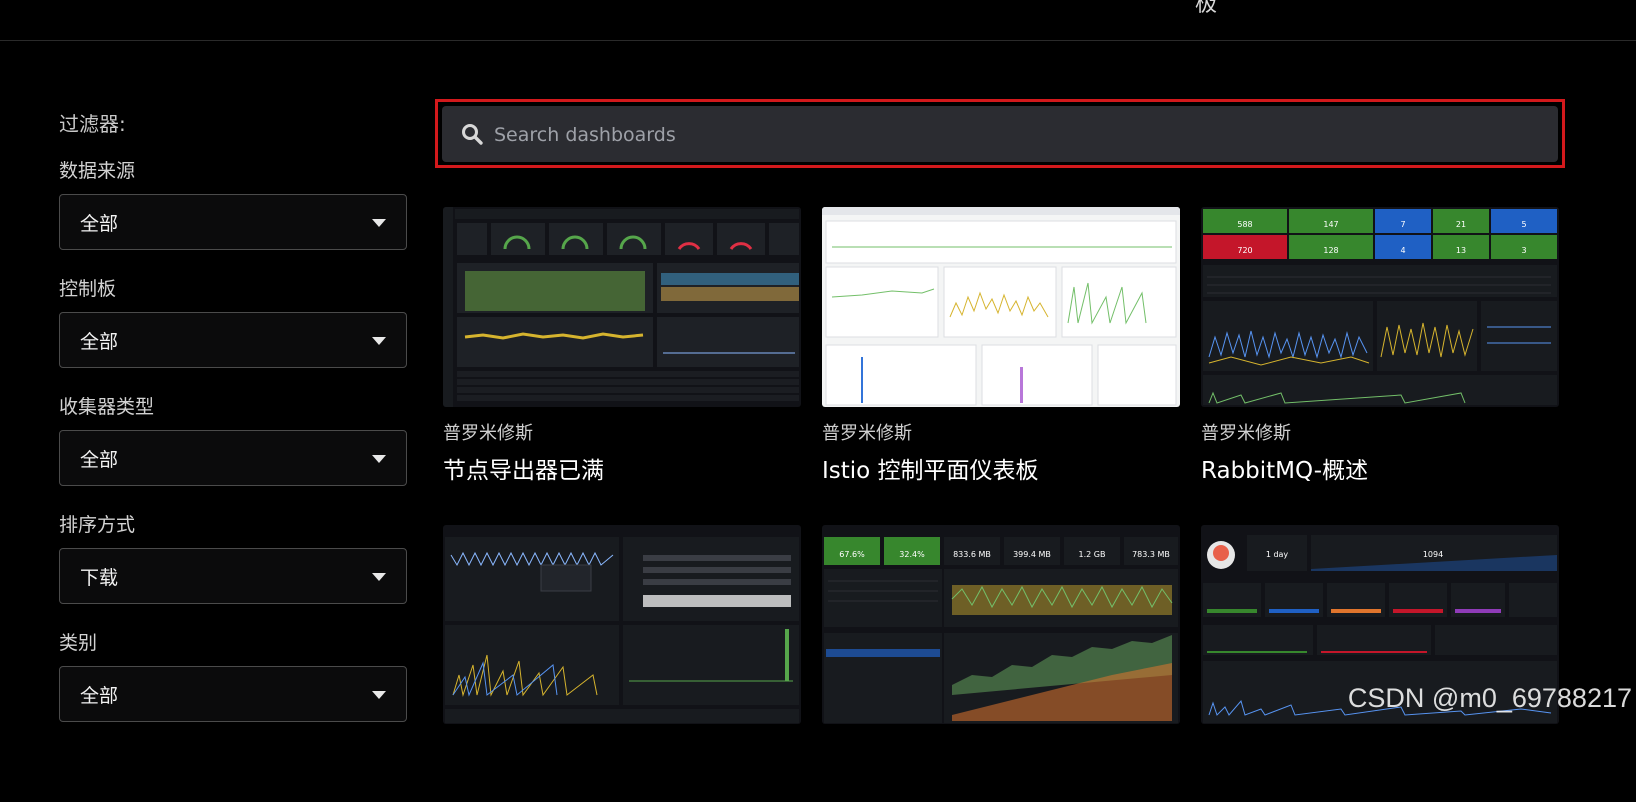 This screenshot has height=802, width=1636. What do you see at coordinates (472, 134) in the screenshot?
I see `search-icon` at bounding box center [472, 134].